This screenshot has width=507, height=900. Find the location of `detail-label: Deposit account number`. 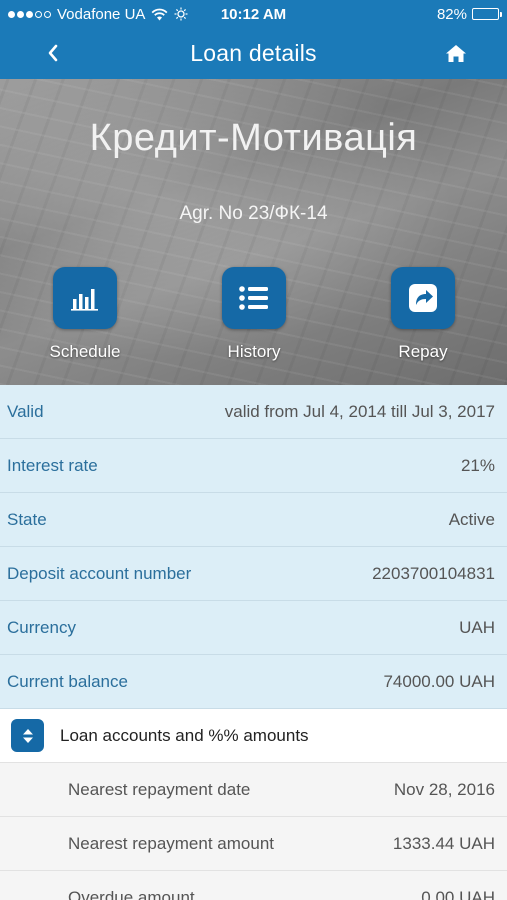

detail-label: Deposit account number is located at coordinates (99, 573).